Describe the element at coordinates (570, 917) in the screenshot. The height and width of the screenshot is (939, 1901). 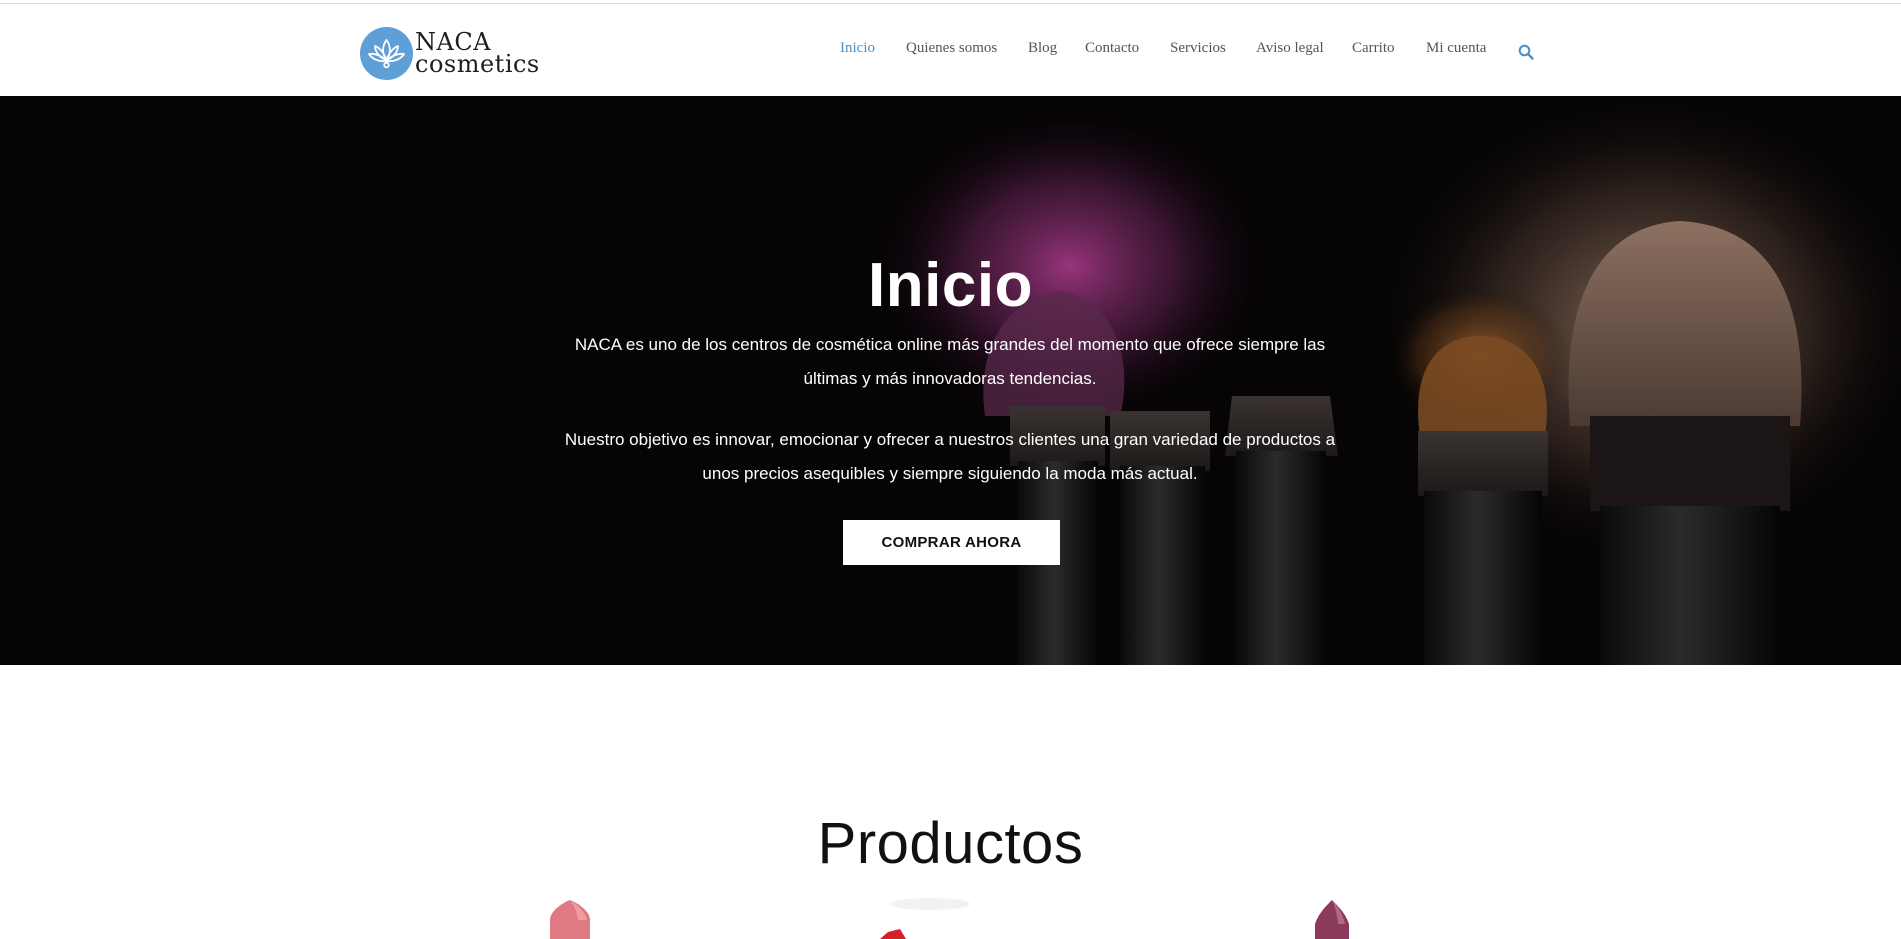
I see `product-image-pink-lipstick` at that location.